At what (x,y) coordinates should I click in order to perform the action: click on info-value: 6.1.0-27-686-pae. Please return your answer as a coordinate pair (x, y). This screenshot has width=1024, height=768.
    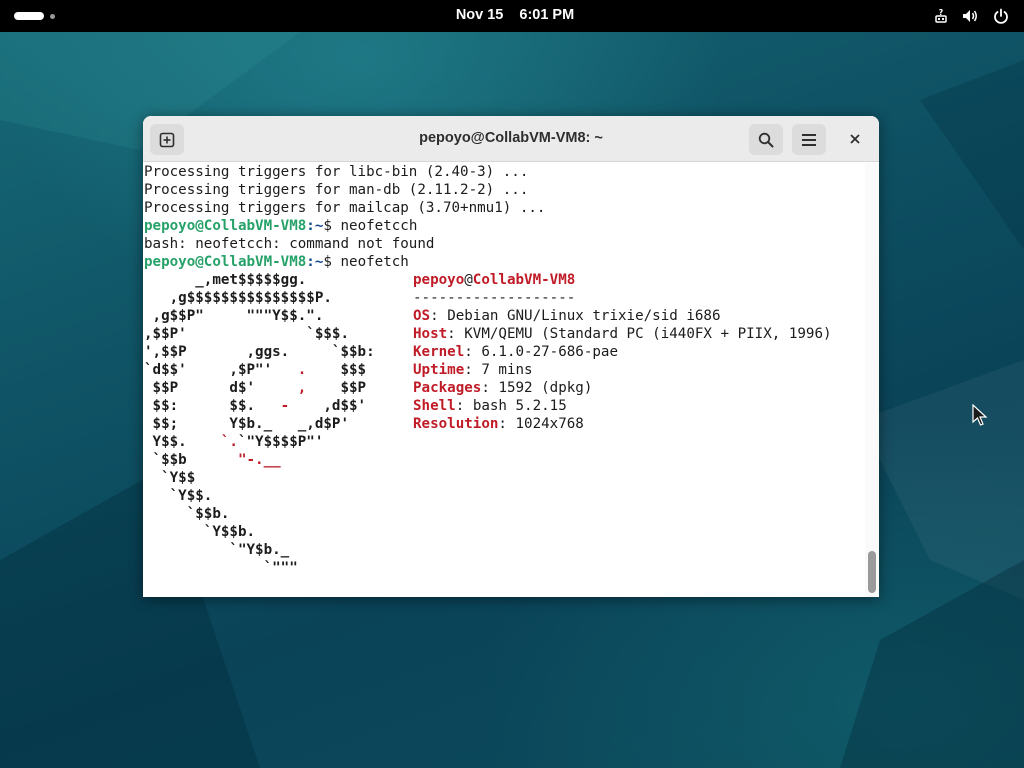
    Looking at the image, I should click on (550, 352).